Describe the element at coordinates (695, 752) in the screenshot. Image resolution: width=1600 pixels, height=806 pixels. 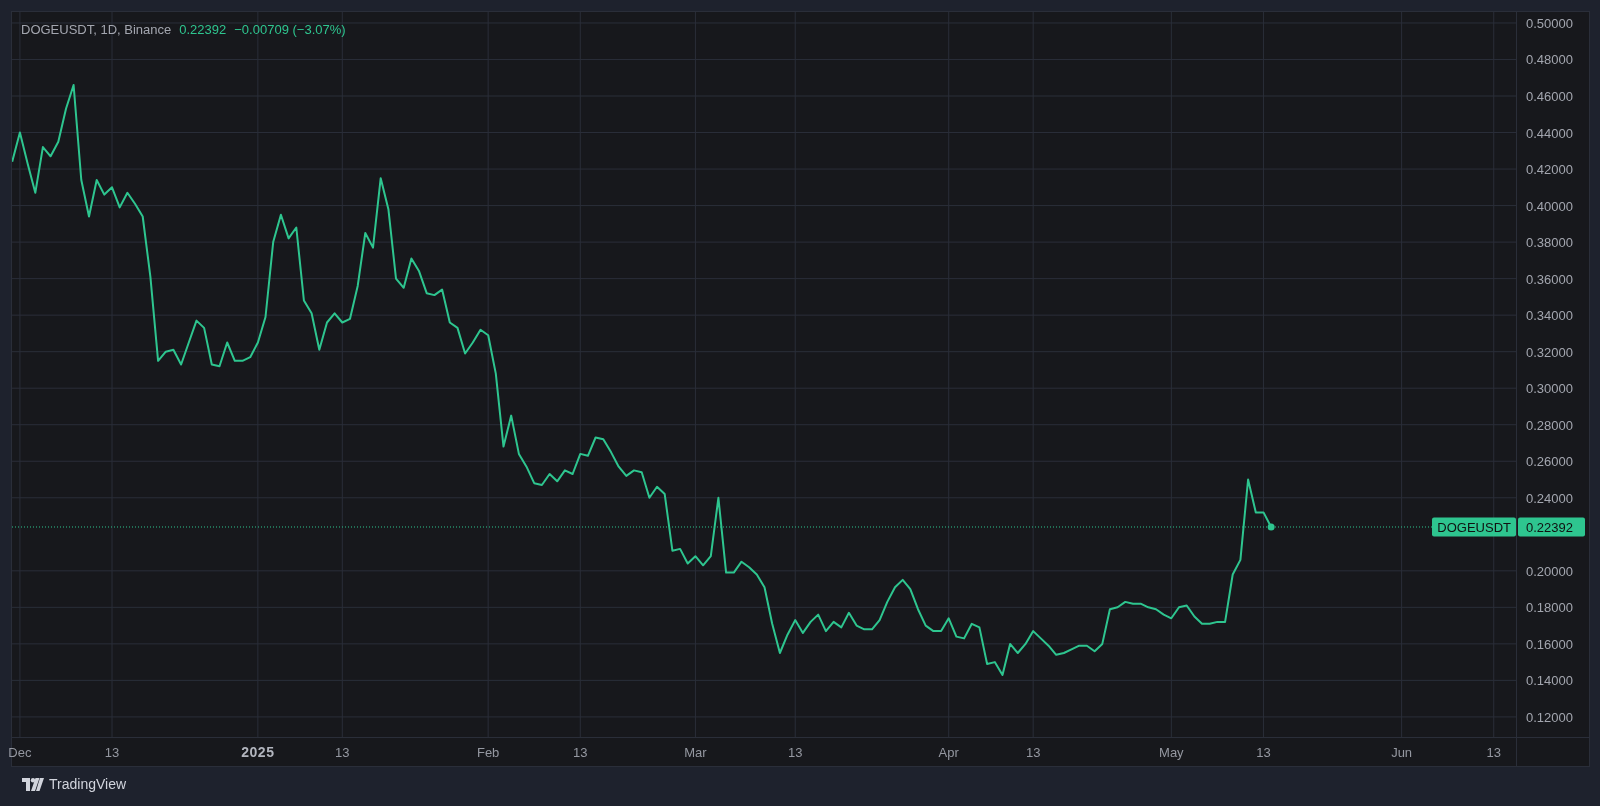
I see `axis-label: Mar` at that location.